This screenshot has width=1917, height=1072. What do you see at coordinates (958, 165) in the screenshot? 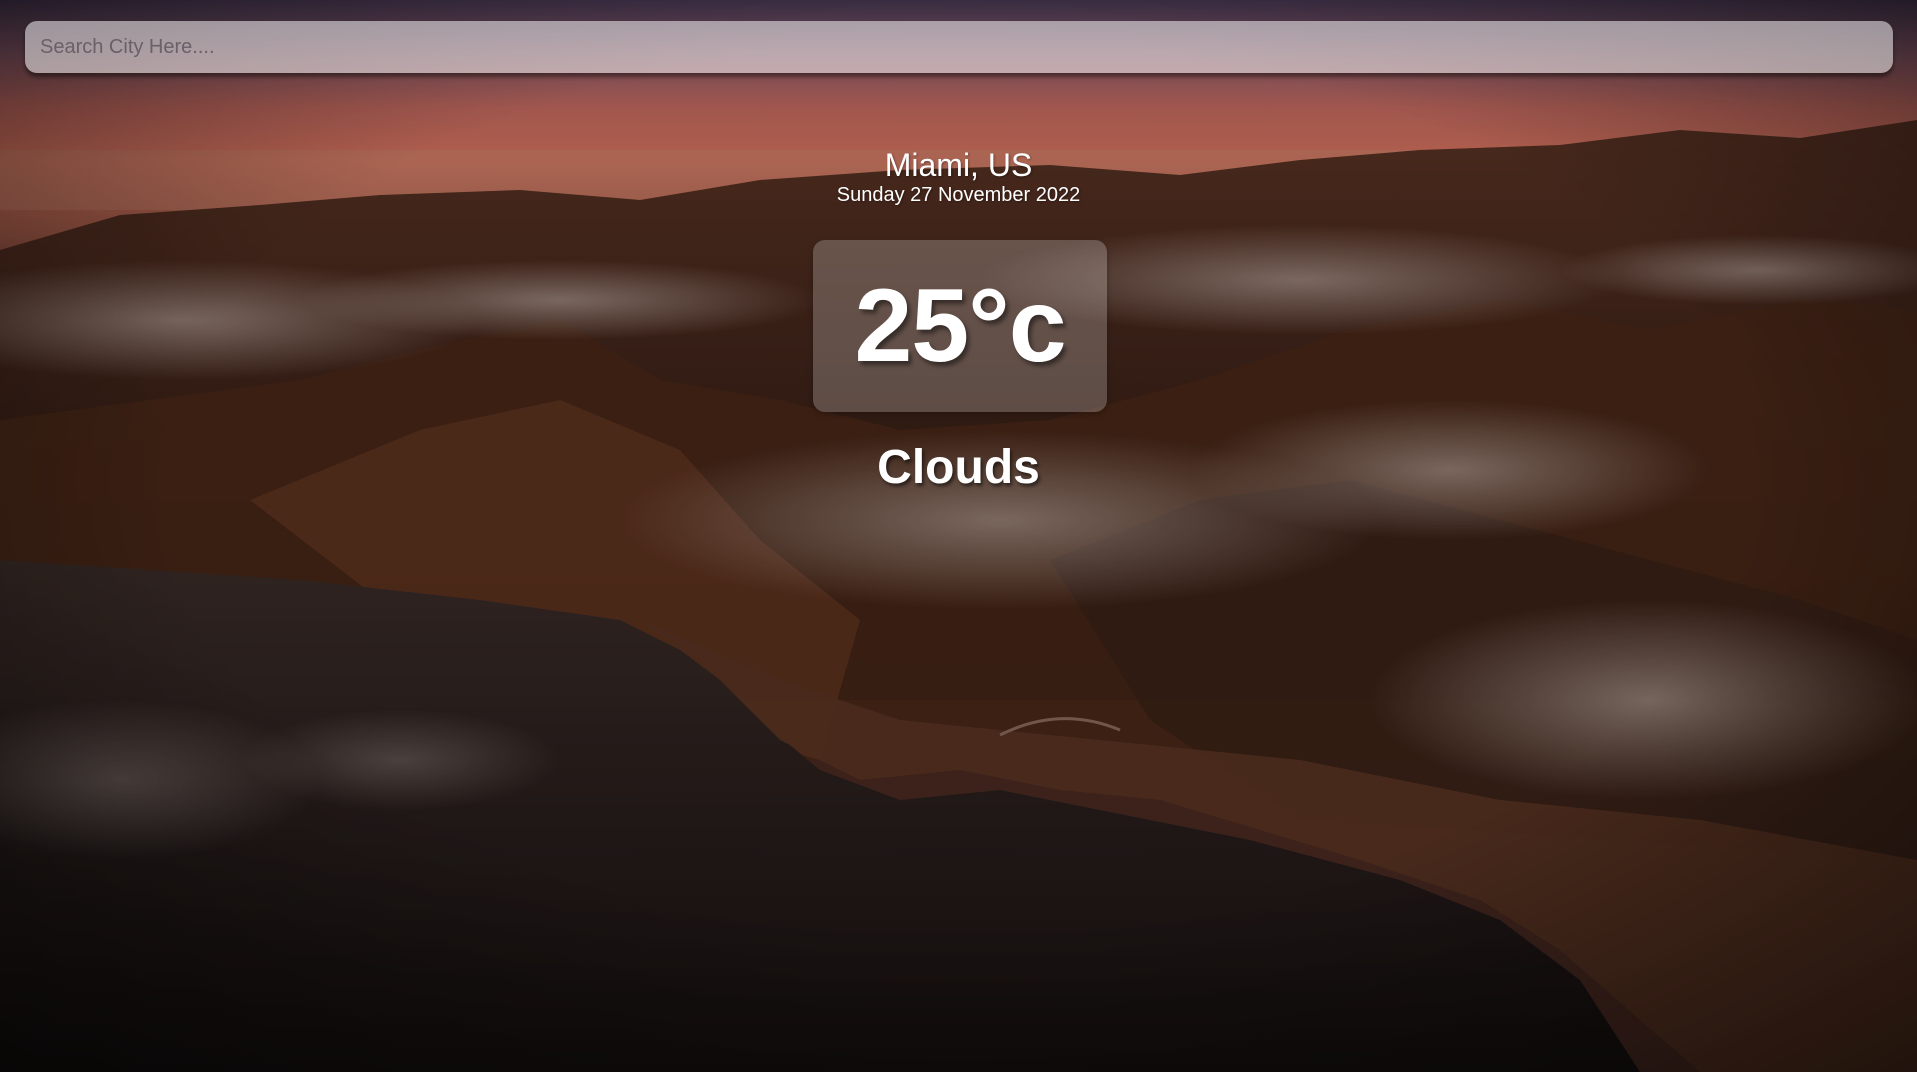
I see `city-name: Miami, US` at bounding box center [958, 165].